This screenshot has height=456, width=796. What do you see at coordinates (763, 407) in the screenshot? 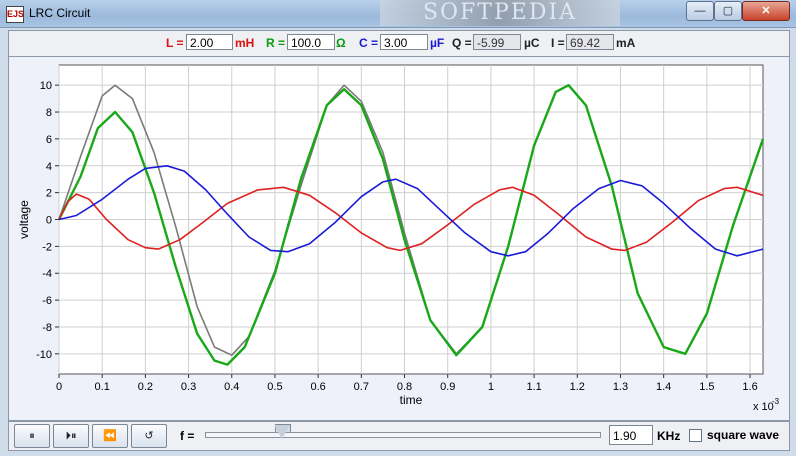
I see `x-scale-note: x 10` at bounding box center [763, 407].